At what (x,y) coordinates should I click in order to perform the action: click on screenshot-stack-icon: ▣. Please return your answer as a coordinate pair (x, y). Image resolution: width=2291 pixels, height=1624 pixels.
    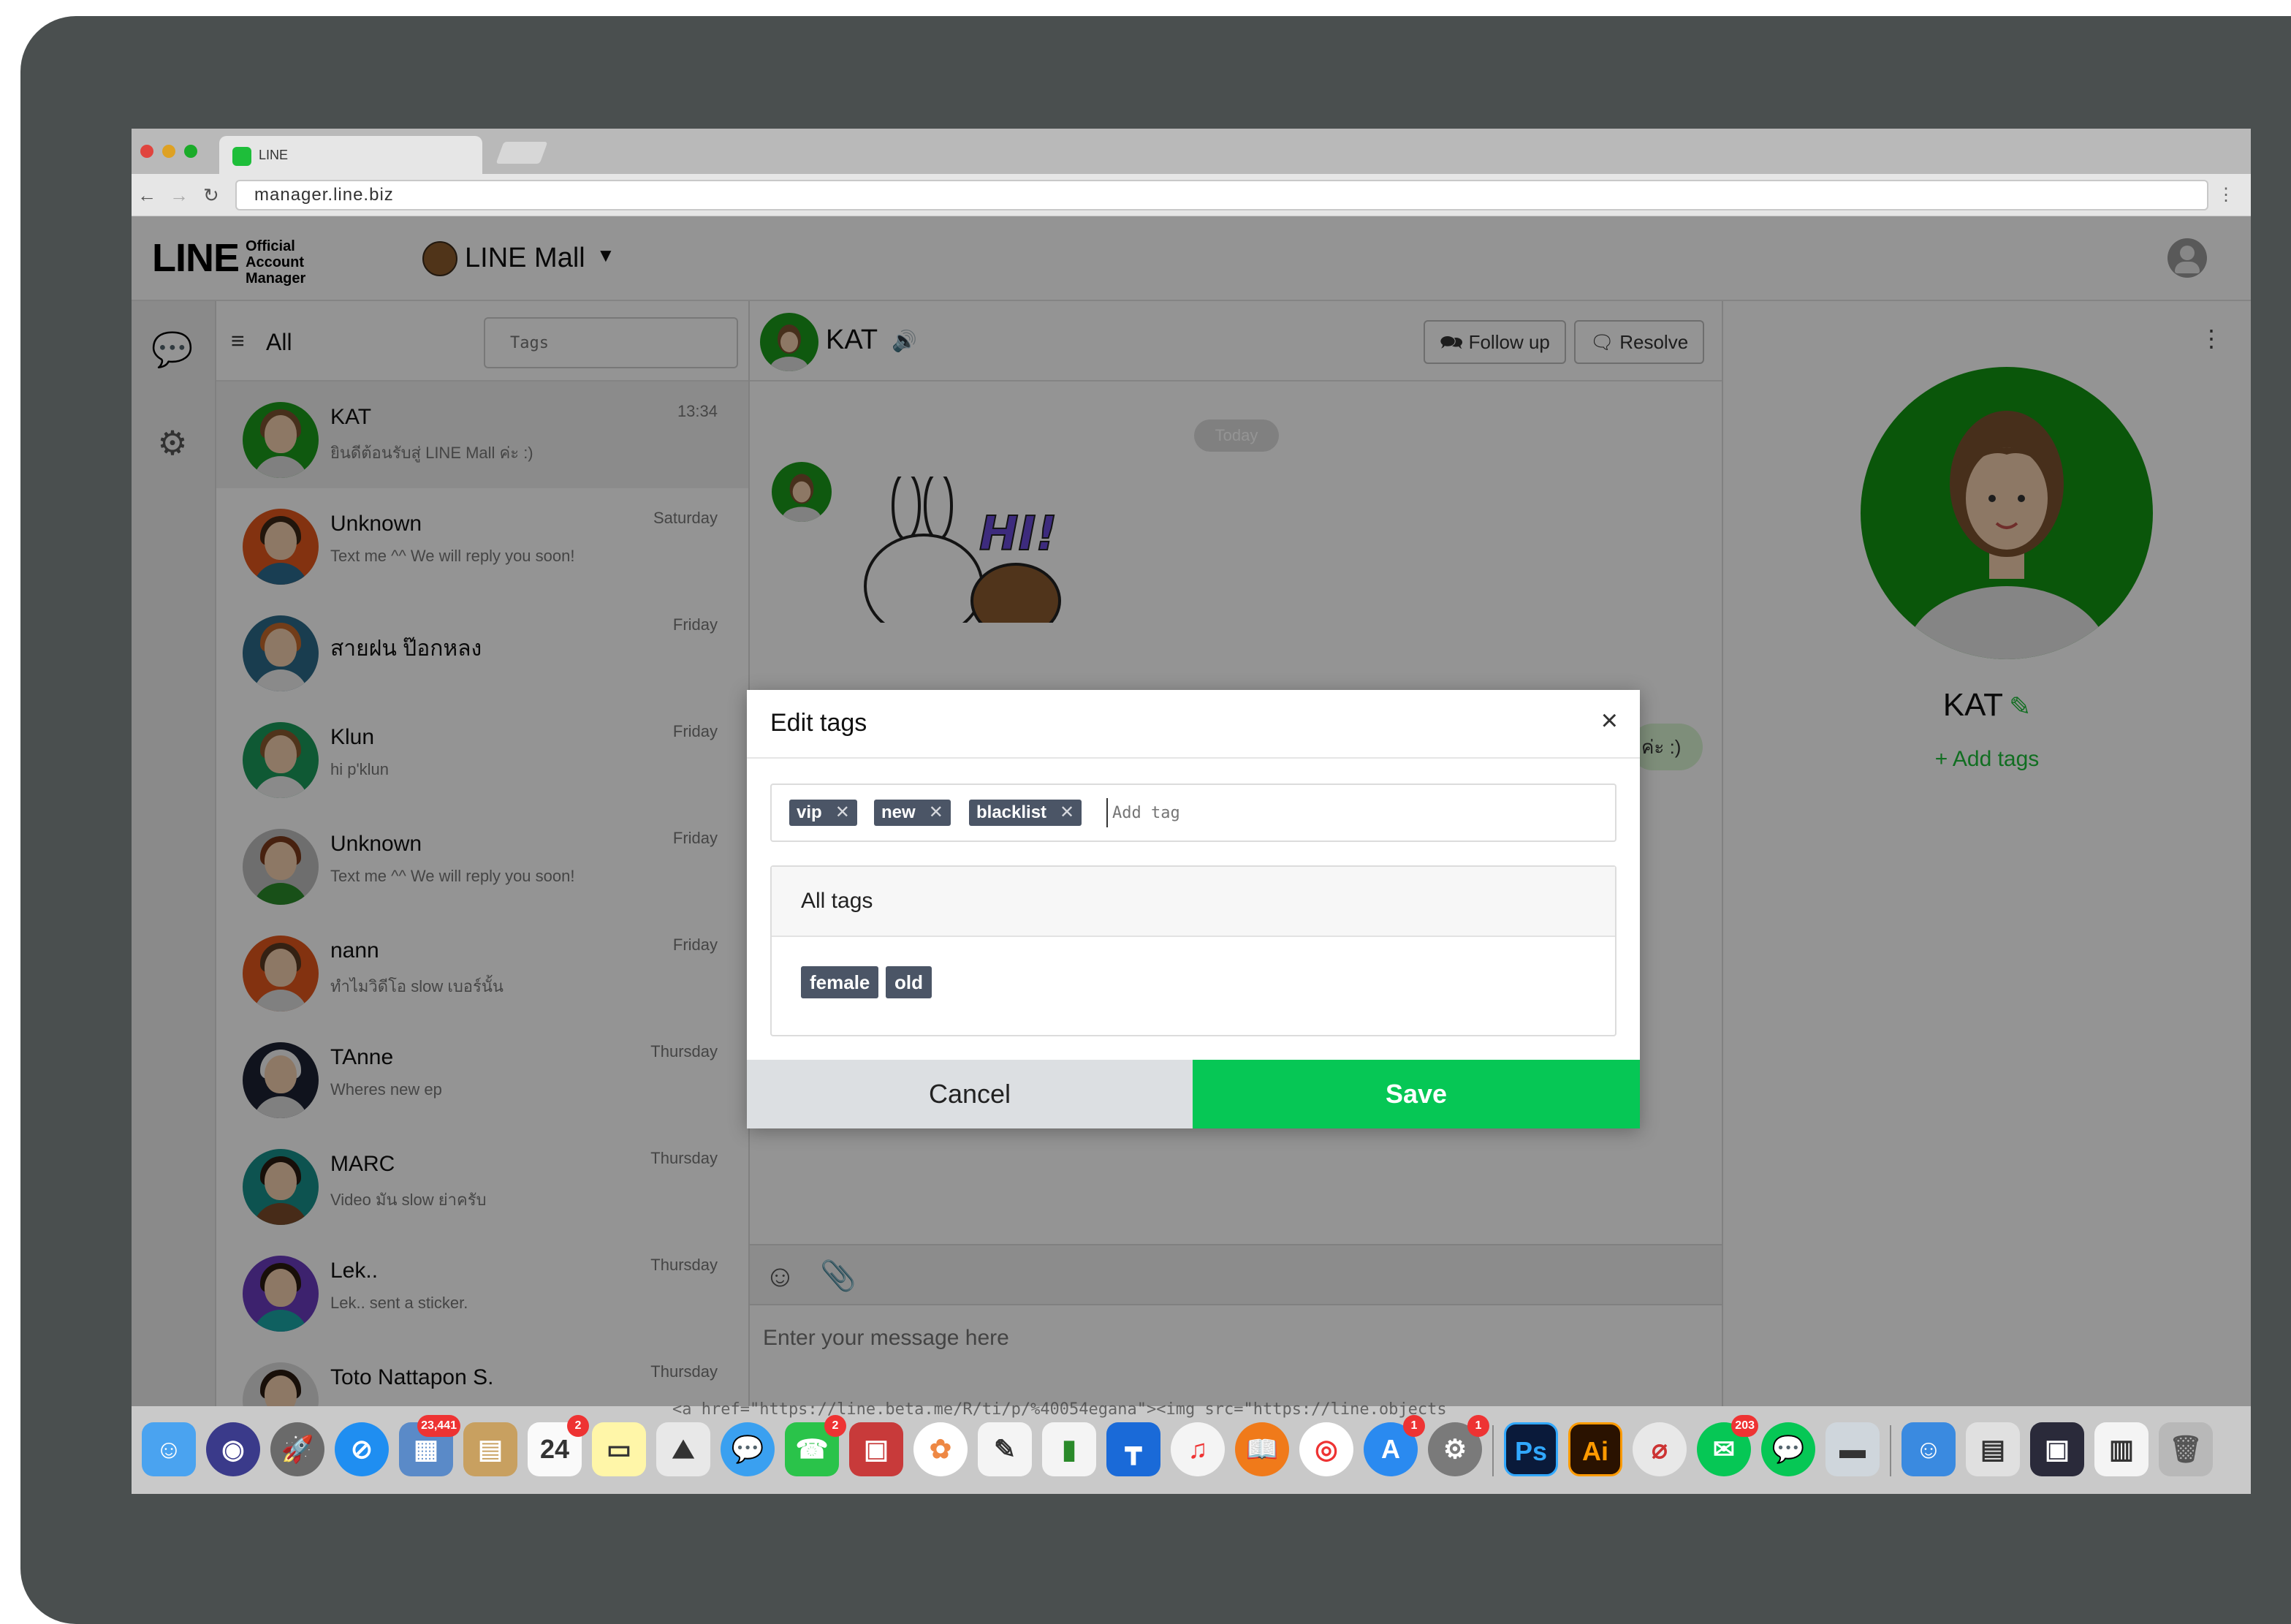
    Looking at the image, I should click on (2057, 1449).